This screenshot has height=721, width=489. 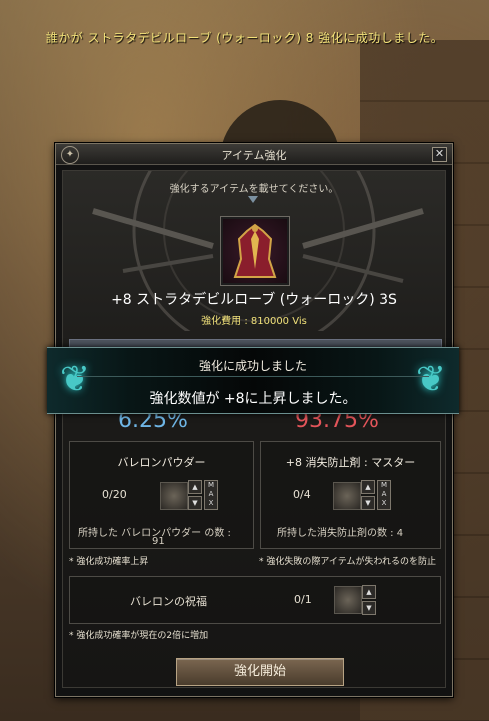 What do you see at coordinates (139, 636) in the screenshot?
I see `blessing-note: * 強化成功確率が現在の2倍に増加` at bounding box center [139, 636].